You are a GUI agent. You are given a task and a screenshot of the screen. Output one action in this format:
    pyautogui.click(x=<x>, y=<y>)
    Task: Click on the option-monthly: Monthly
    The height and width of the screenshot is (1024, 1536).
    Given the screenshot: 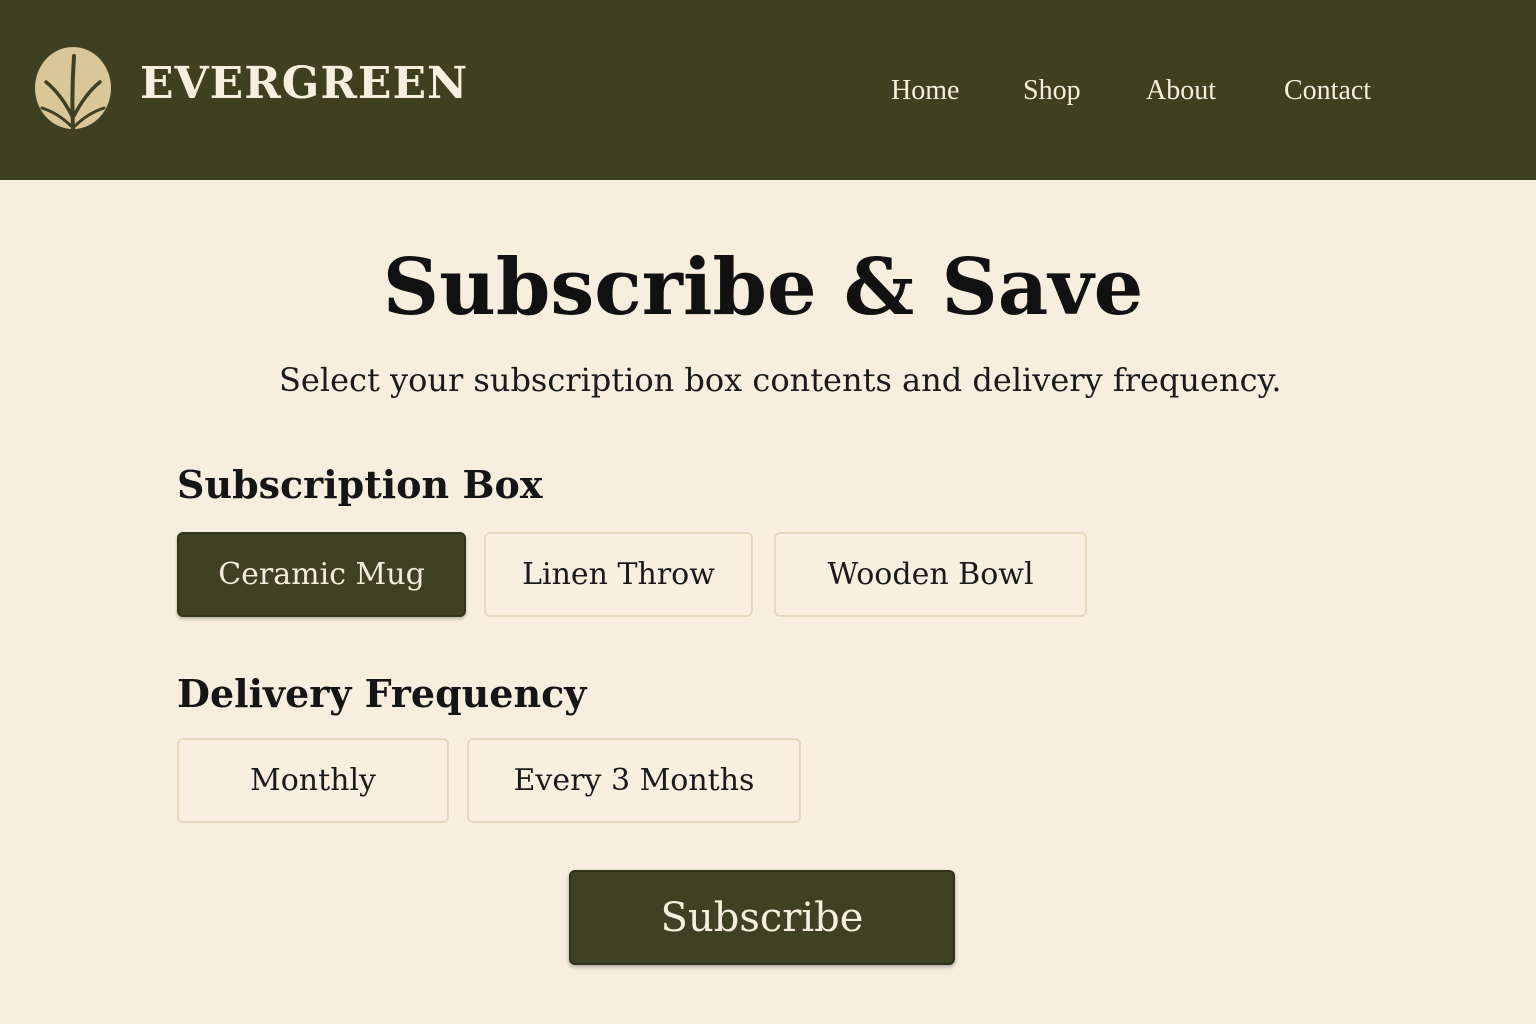 What is the action you would take?
    pyautogui.click(x=313, y=780)
    